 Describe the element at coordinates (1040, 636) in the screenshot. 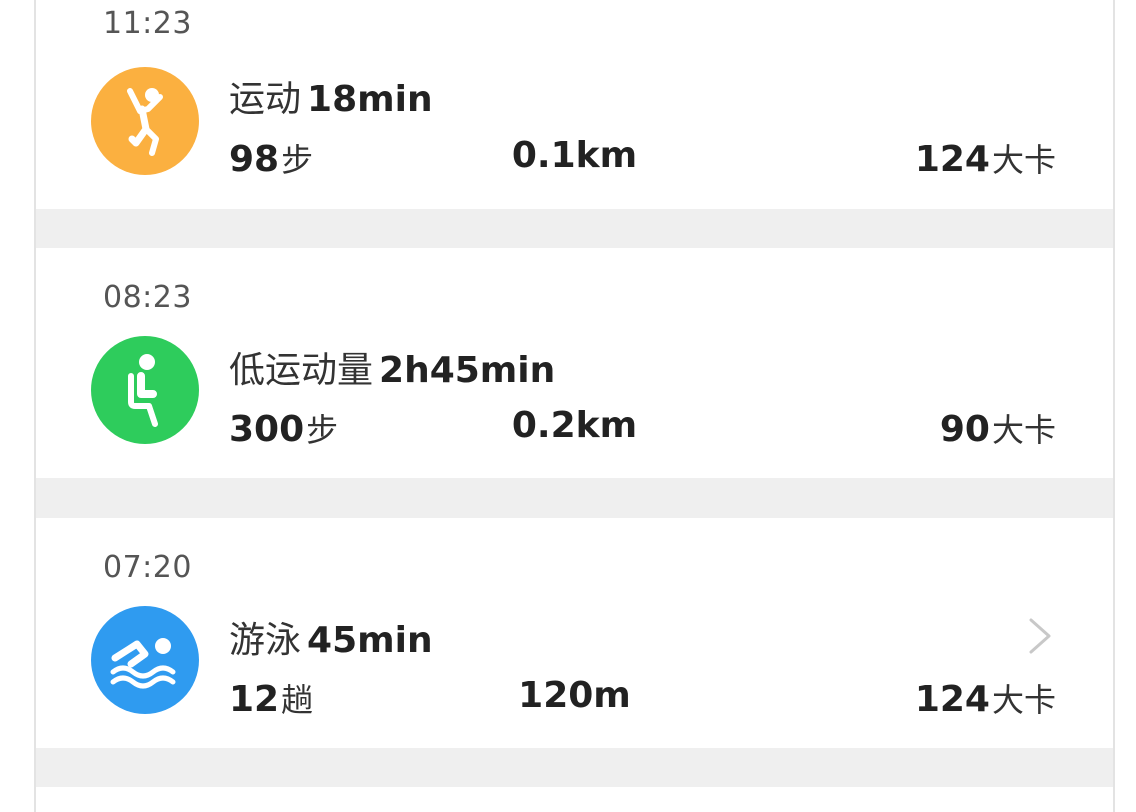

I see `chevron-right-icon` at that location.